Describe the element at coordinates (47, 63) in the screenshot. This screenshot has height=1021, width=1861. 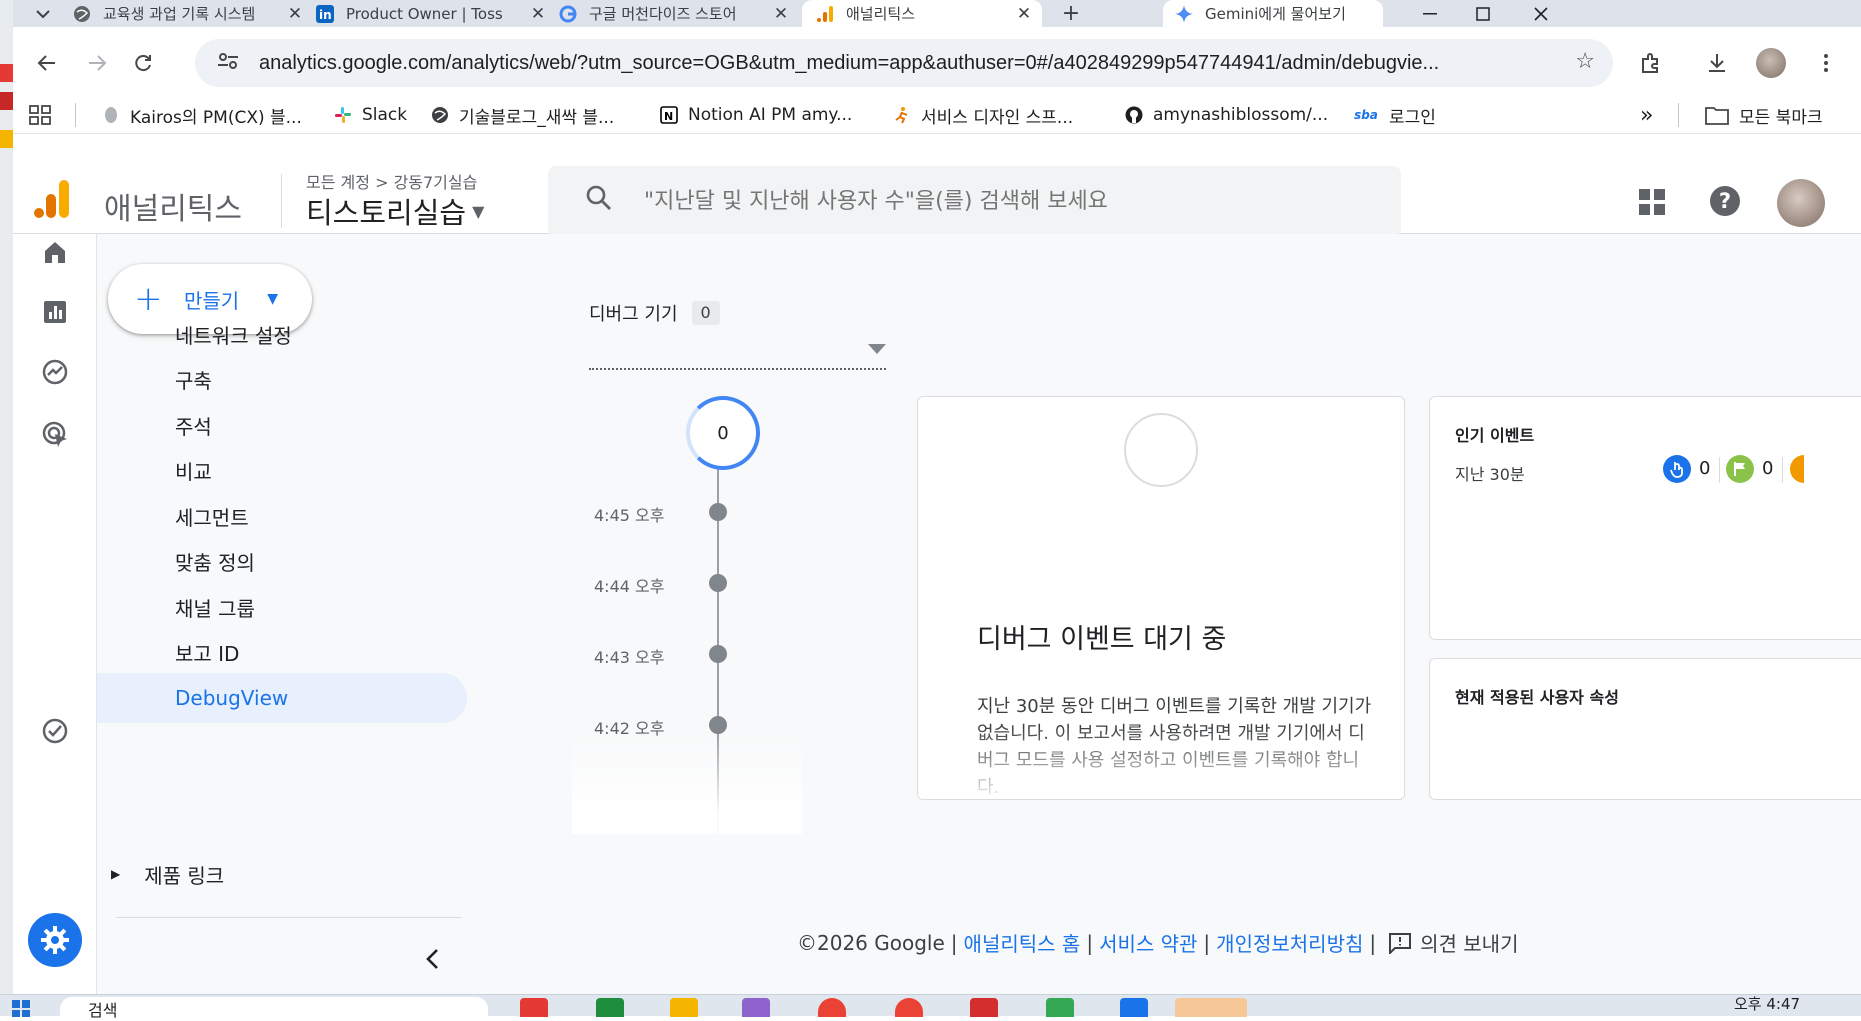
I see `back-button` at that location.